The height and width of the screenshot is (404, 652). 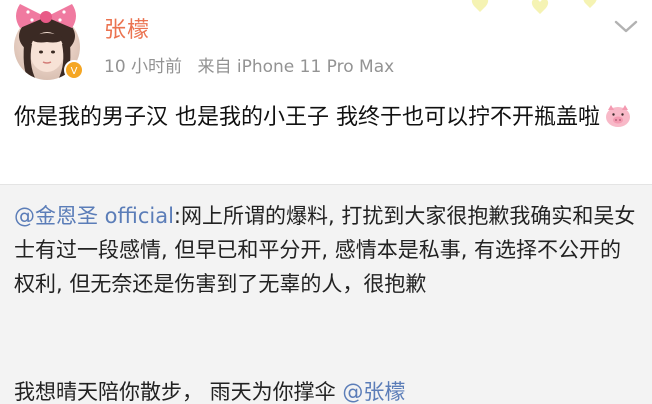 What do you see at coordinates (46, 16) in the screenshot?
I see `bow-icon` at bounding box center [46, 16].